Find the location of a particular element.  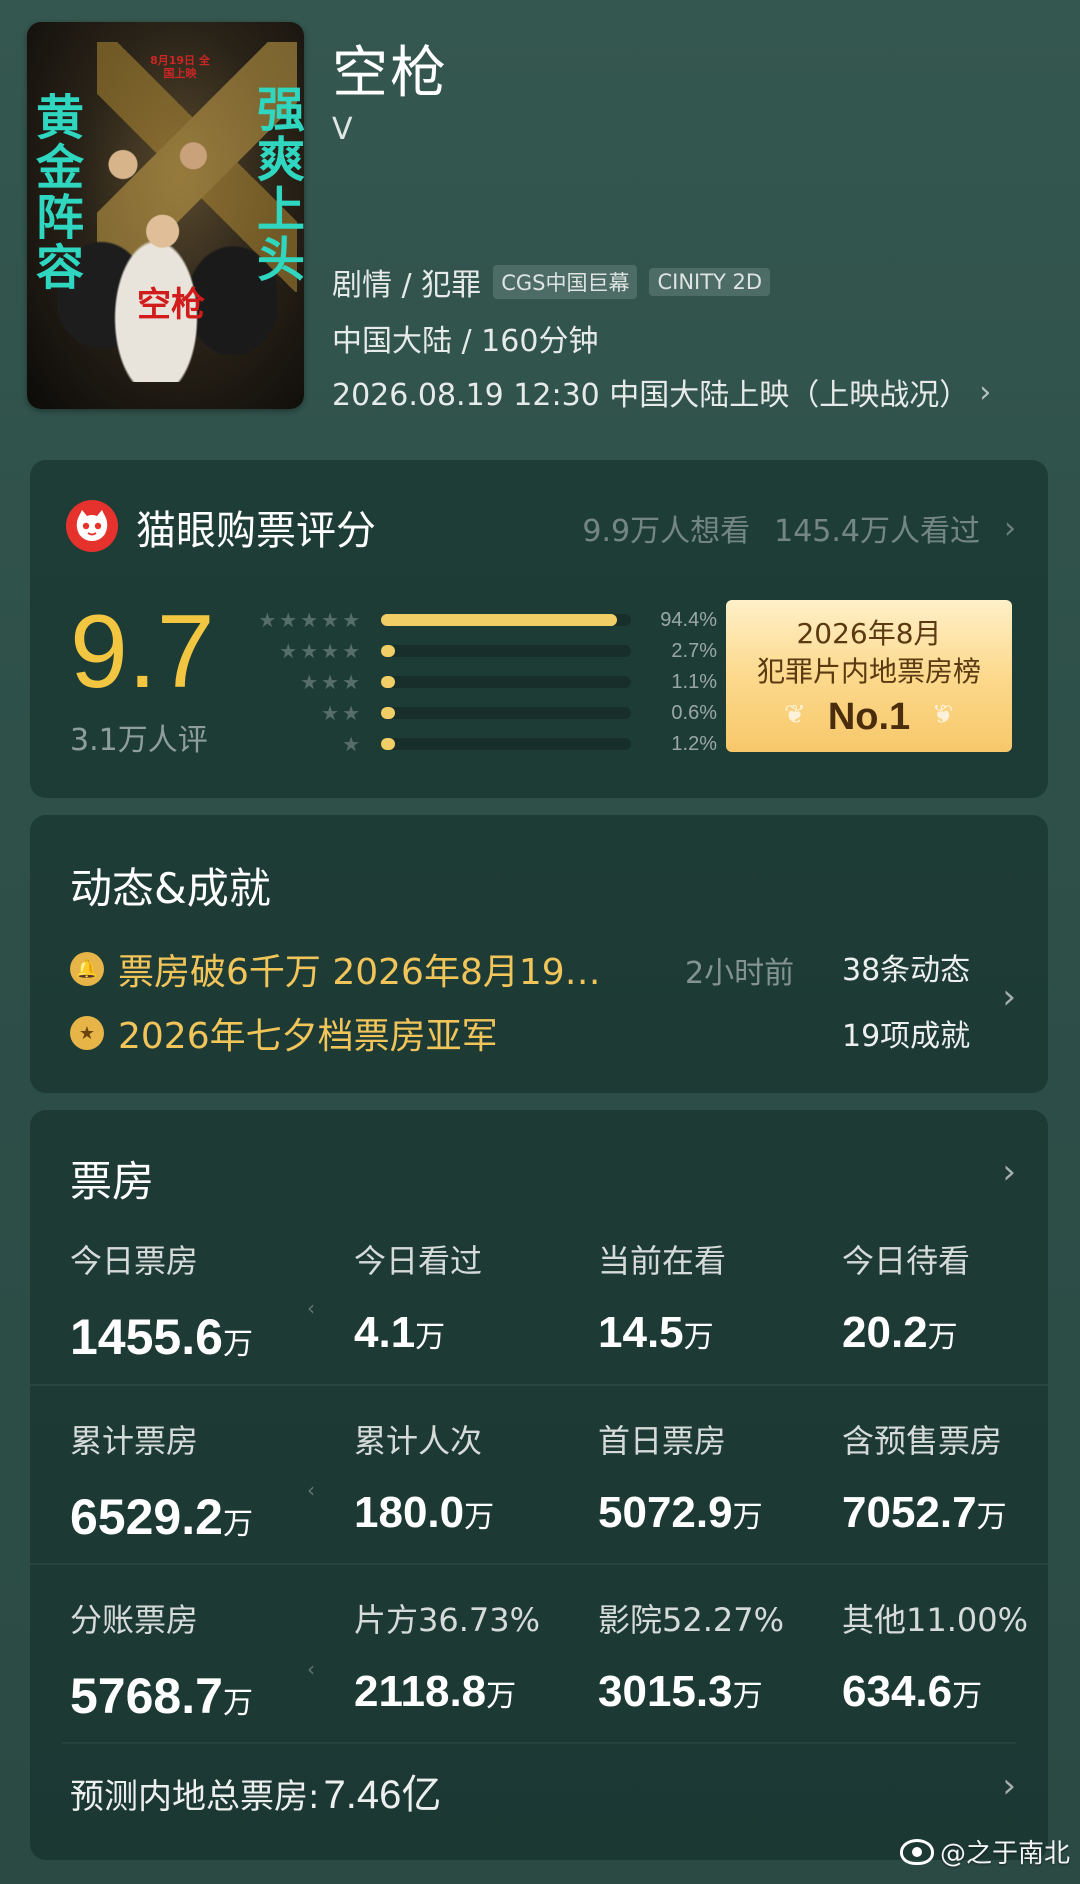

distribution-pct: 2.7% is located at coordinates (694, 650).